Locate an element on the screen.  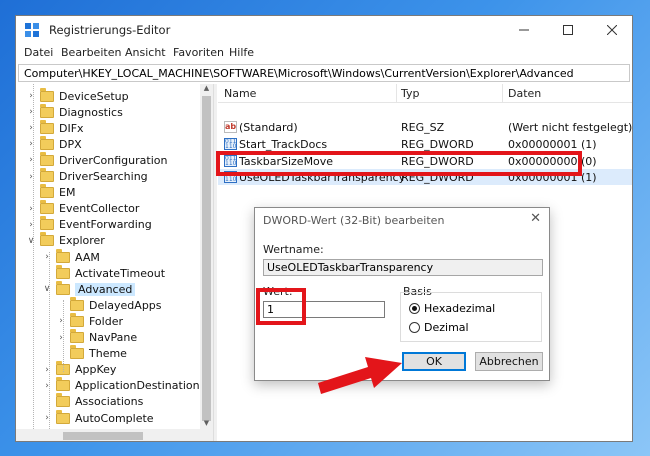
tree-item-label: ApplicationDestinations is located at coordinates (140, 386).